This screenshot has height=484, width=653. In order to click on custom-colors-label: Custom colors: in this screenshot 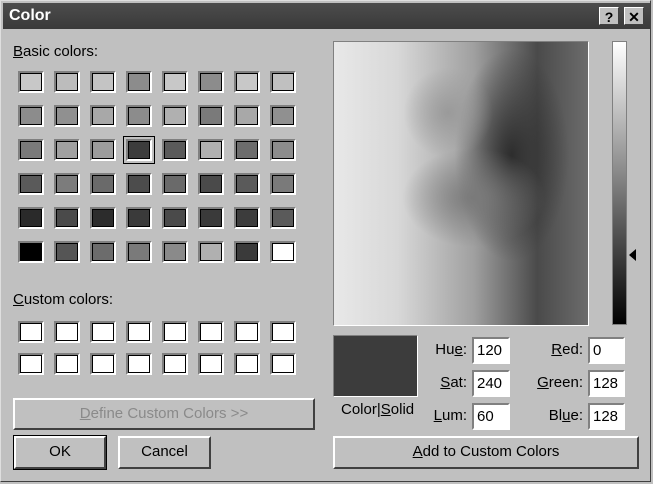, I will do `click(63, 299)`.